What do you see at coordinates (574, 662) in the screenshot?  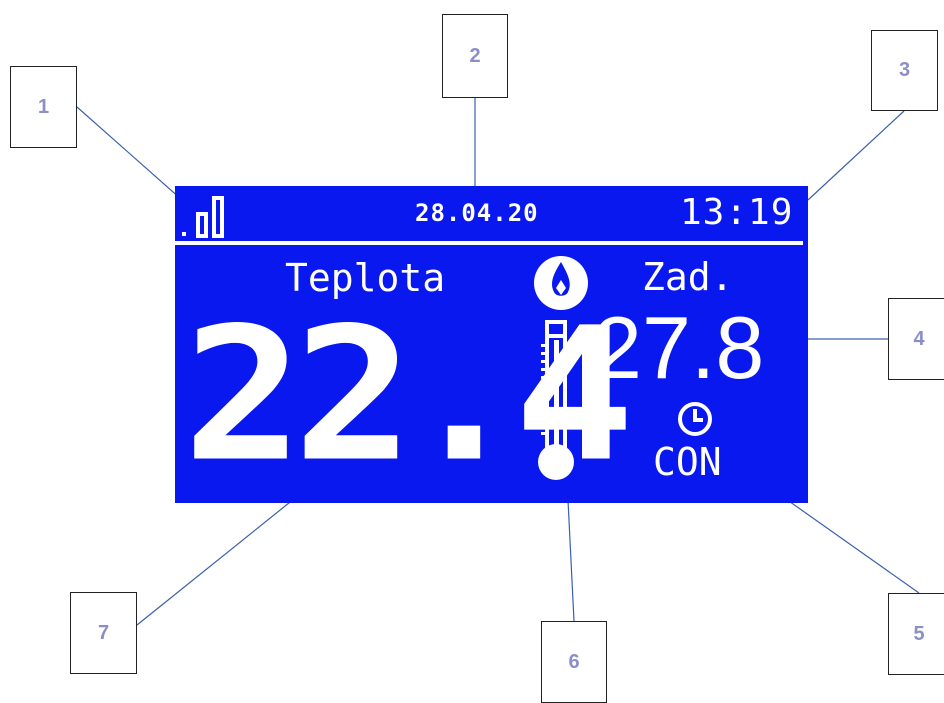 I see `callout-6: 6` at bounding box center [574, 662].